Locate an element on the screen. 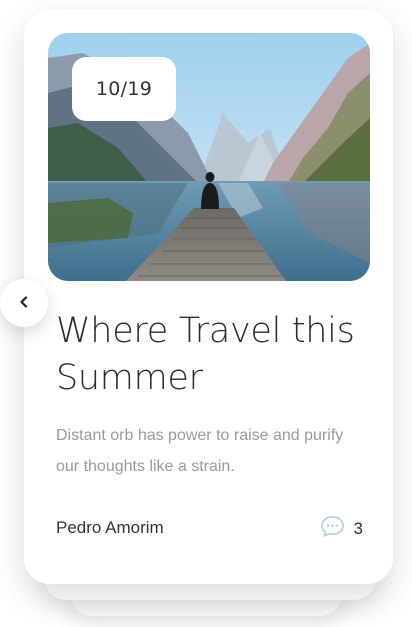 Image resolution: width=412 pixels, height=627 pixels. chevron-left-icon is located at coordinates (24, 303).